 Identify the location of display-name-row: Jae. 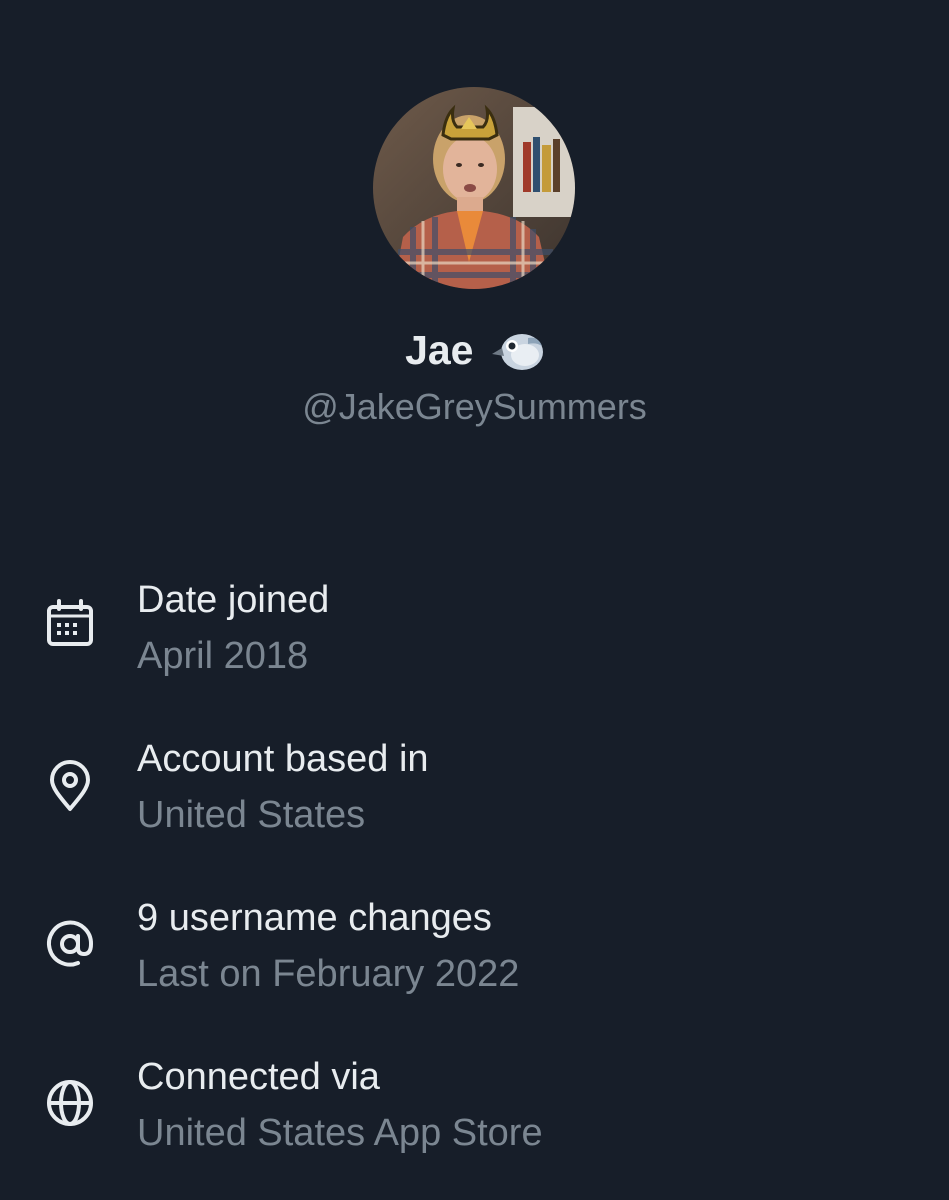
(474, 350).